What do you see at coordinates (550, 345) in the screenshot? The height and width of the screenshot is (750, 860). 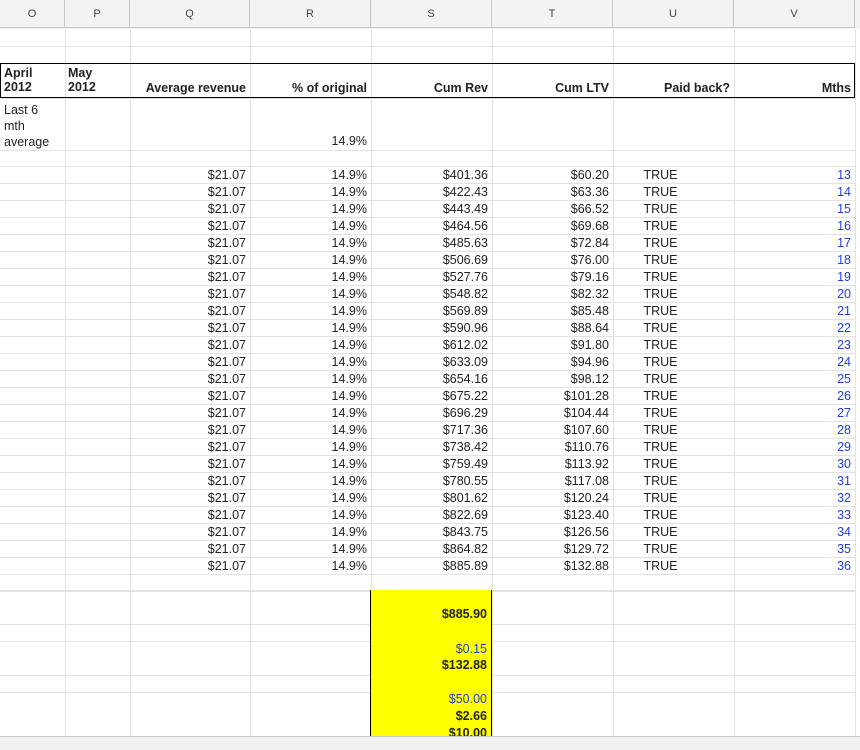 I see `cum-ltv-cell: $91.80` at bounding box center [550, 345].